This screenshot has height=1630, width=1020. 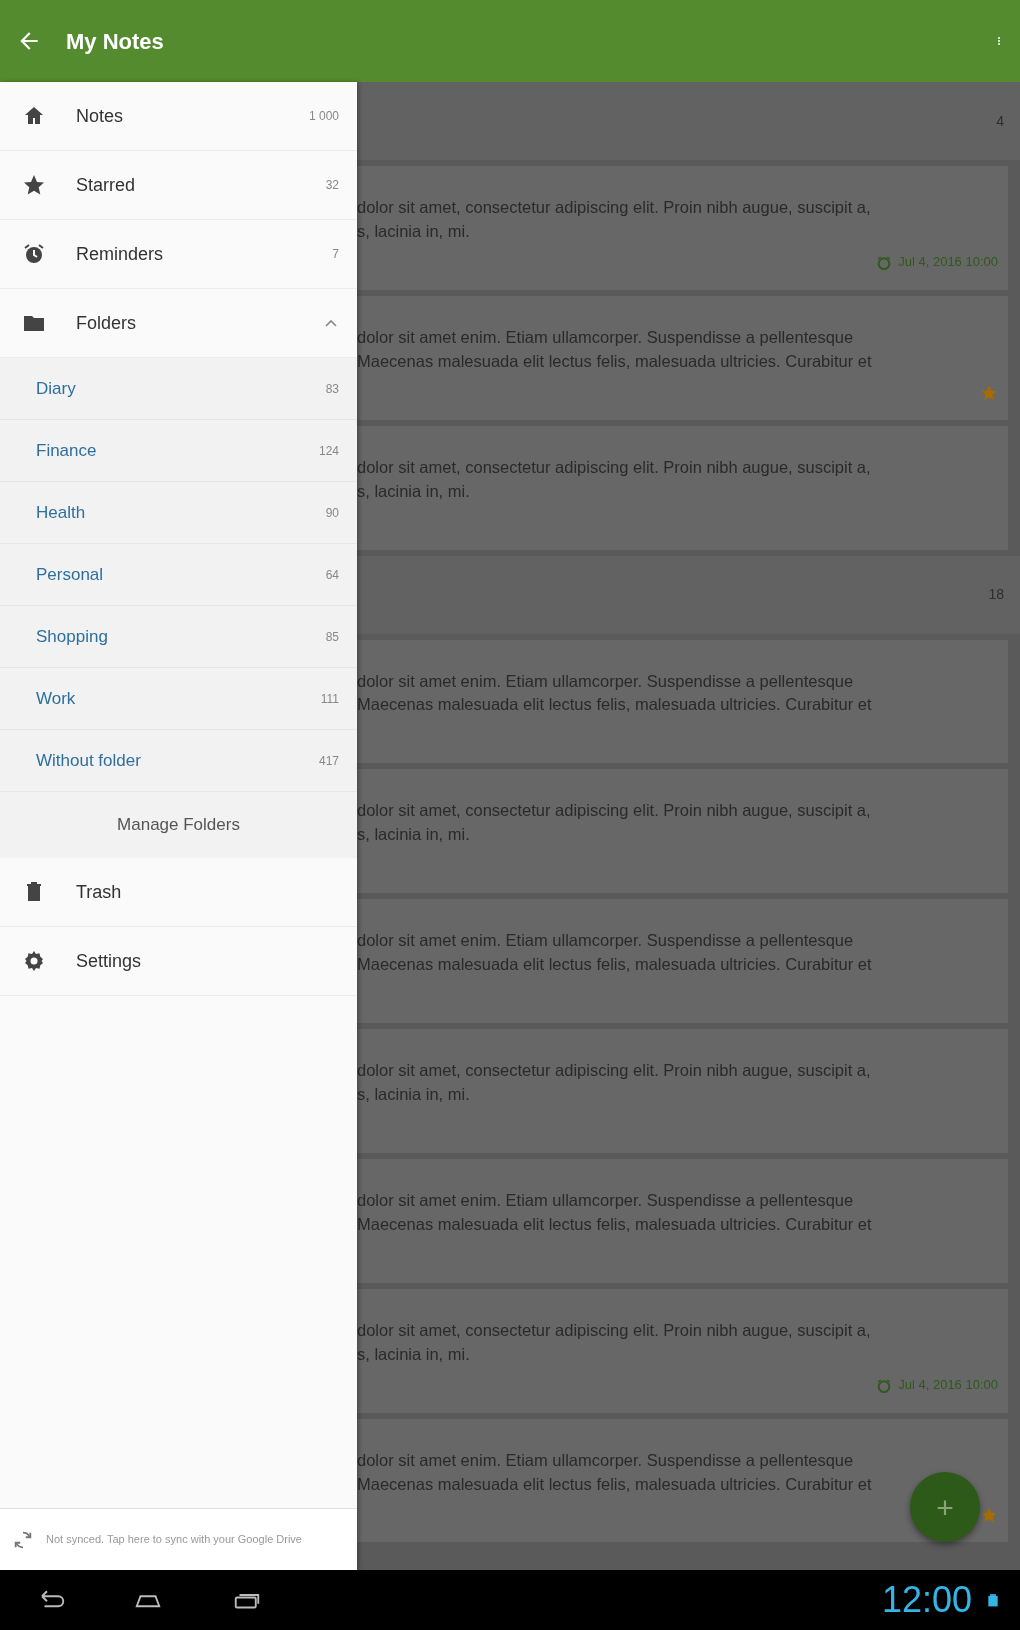 I want to click on drawer-item: Settings, so click(x=178, y=961).